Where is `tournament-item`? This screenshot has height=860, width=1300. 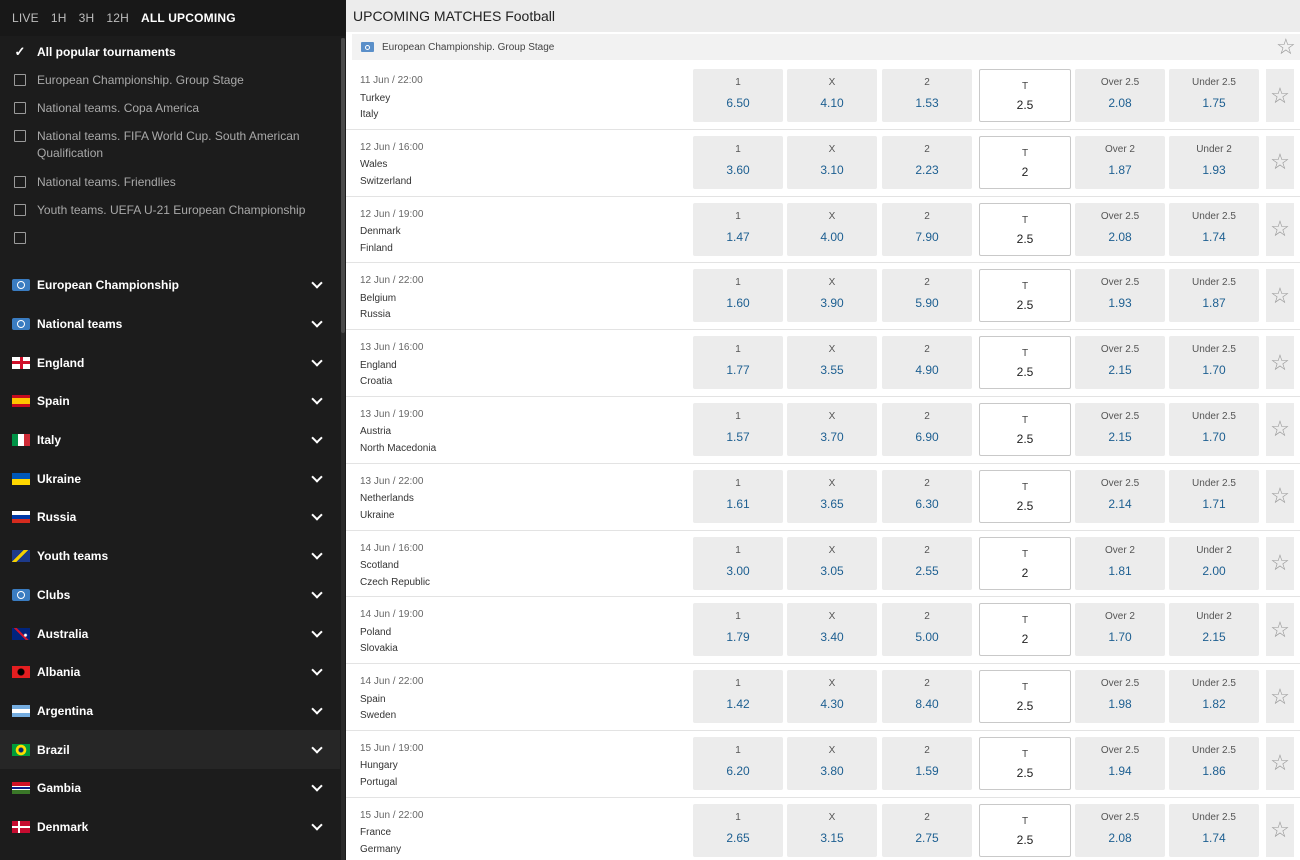
tournament-item is located at coordinates (160, 237).